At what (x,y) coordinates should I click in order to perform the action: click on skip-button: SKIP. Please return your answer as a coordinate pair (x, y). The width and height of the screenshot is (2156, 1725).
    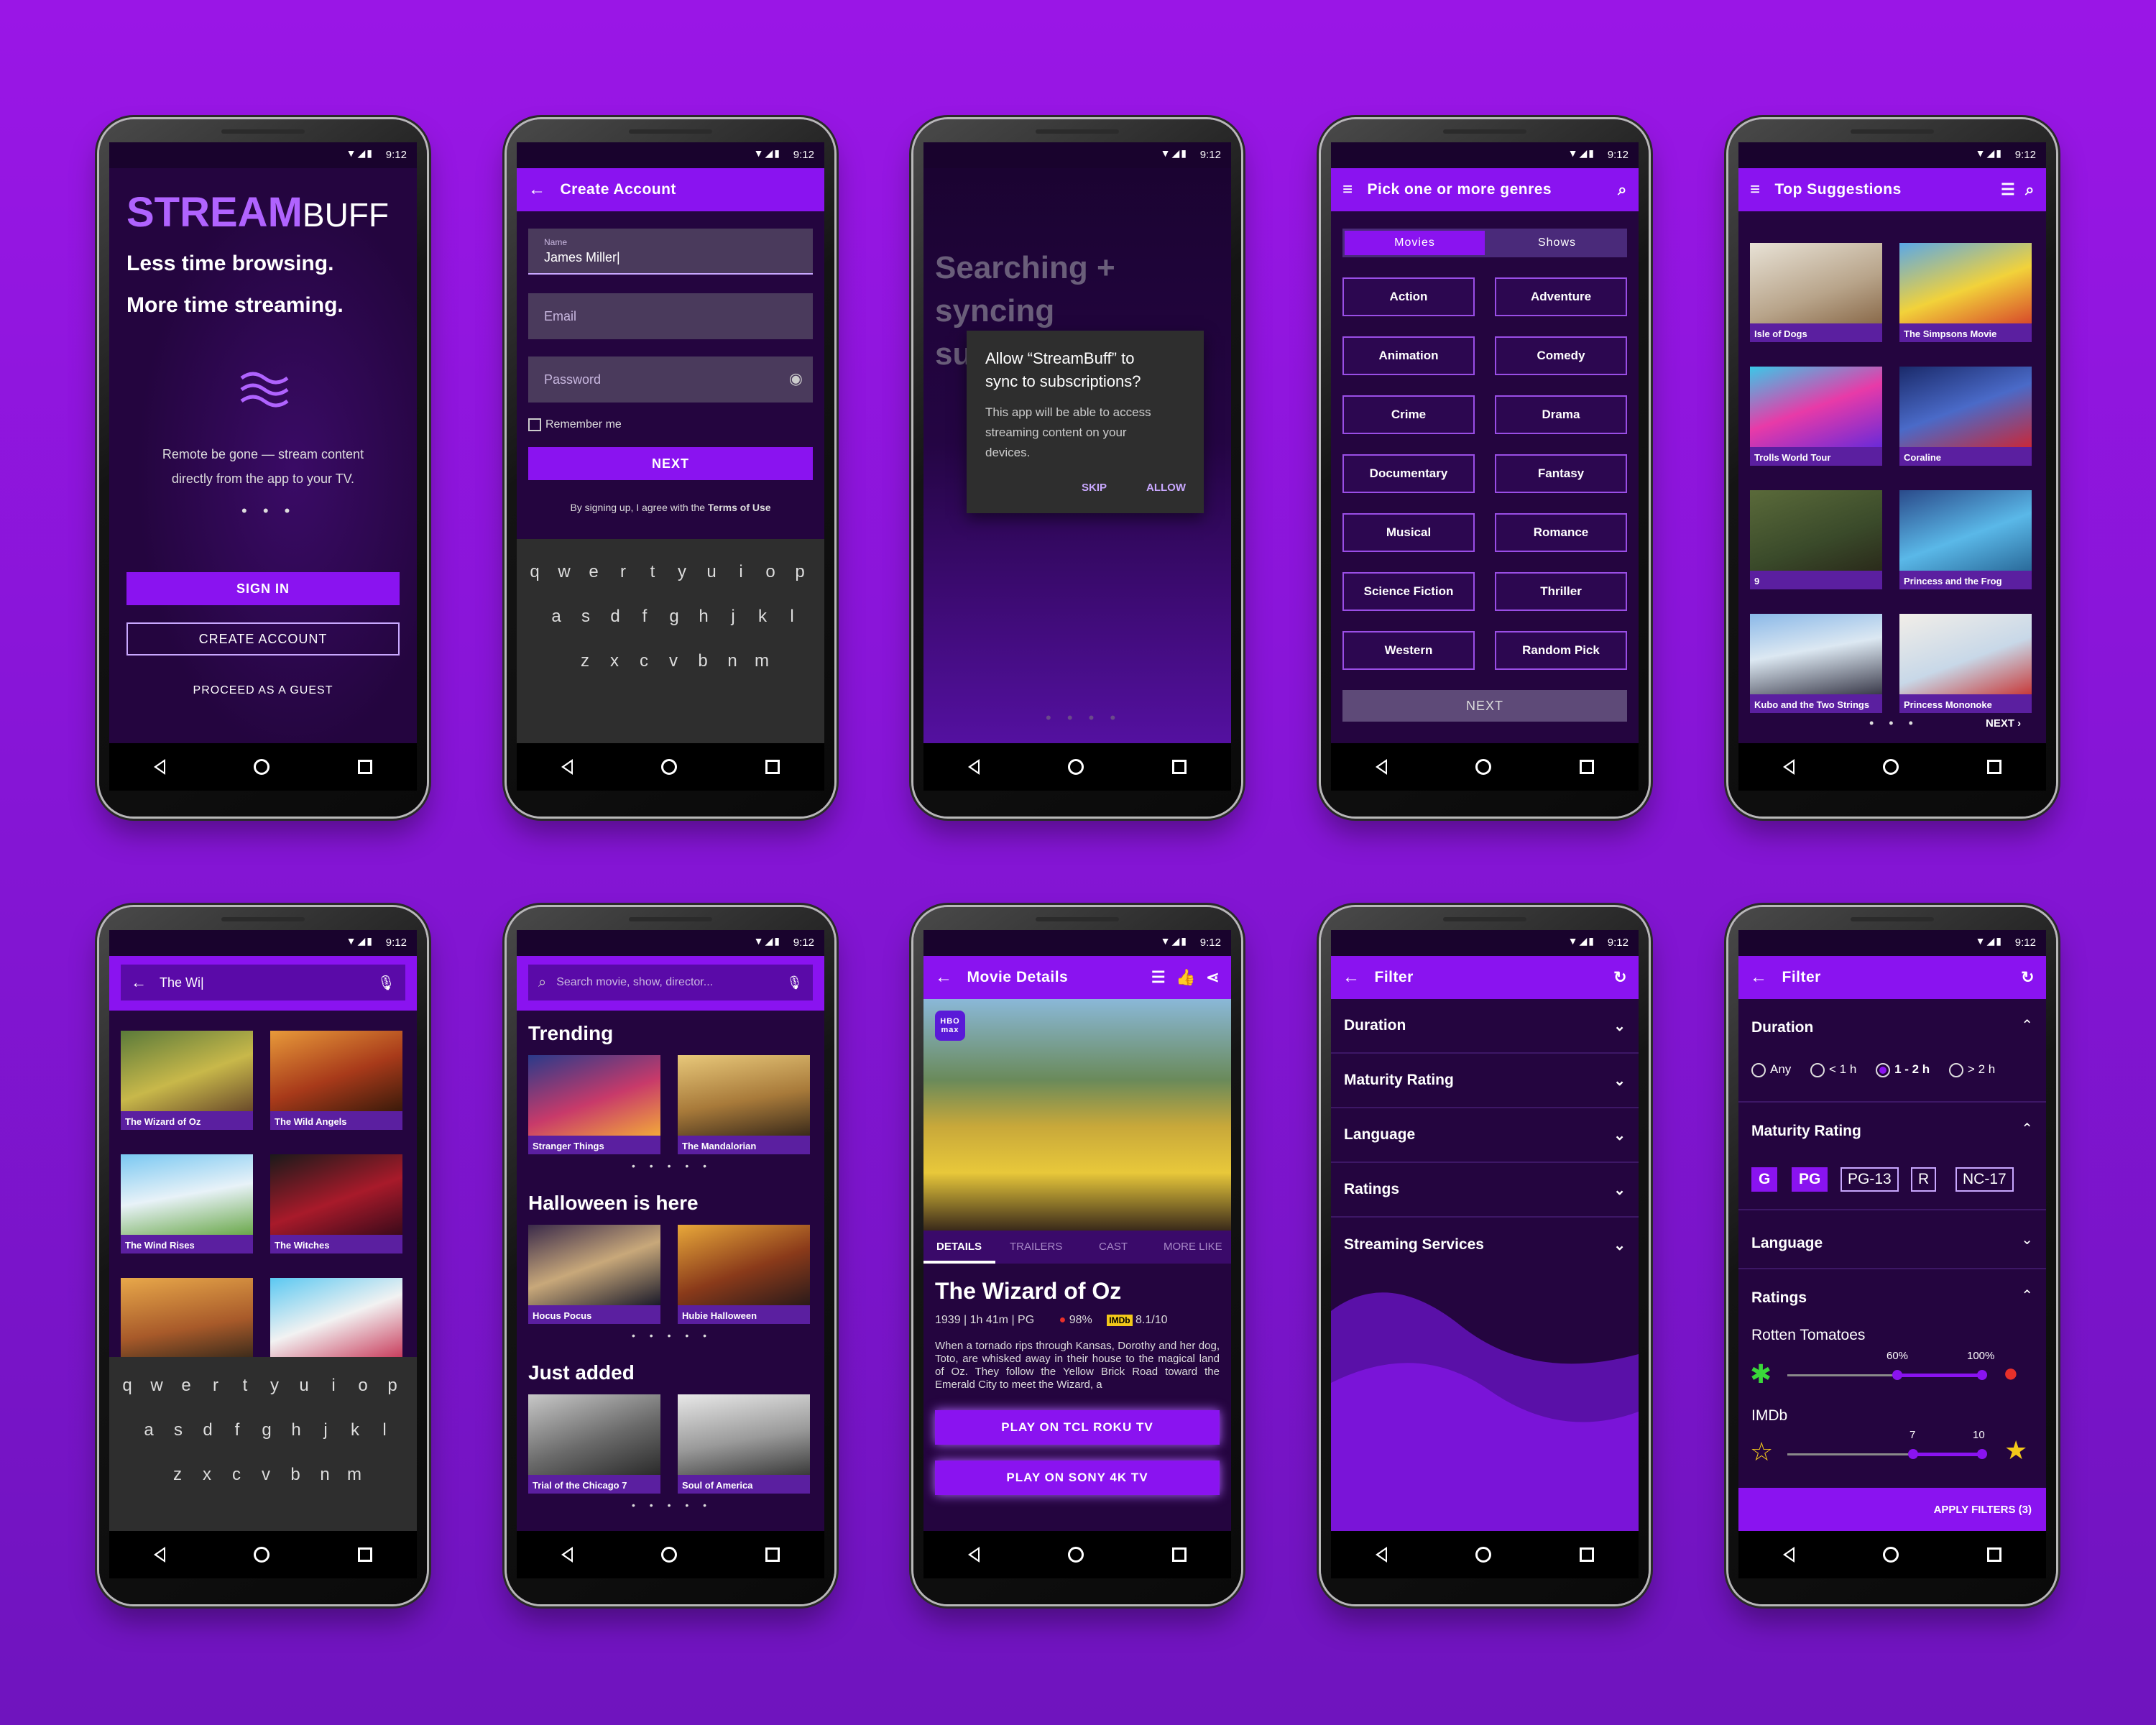
    Looking at the image, I should click on (1094, 488).